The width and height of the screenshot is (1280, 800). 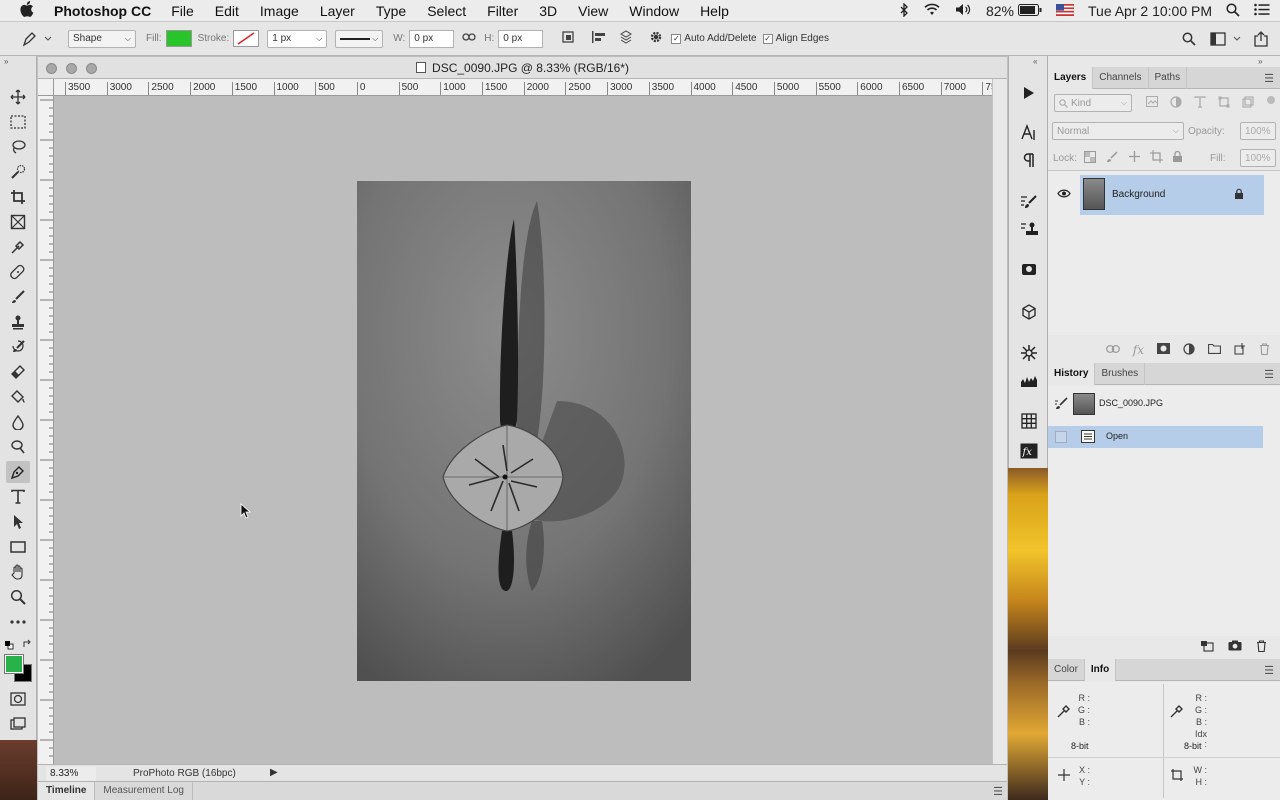 I want to click on screen-mode-icon, so click(x=18, y=724).